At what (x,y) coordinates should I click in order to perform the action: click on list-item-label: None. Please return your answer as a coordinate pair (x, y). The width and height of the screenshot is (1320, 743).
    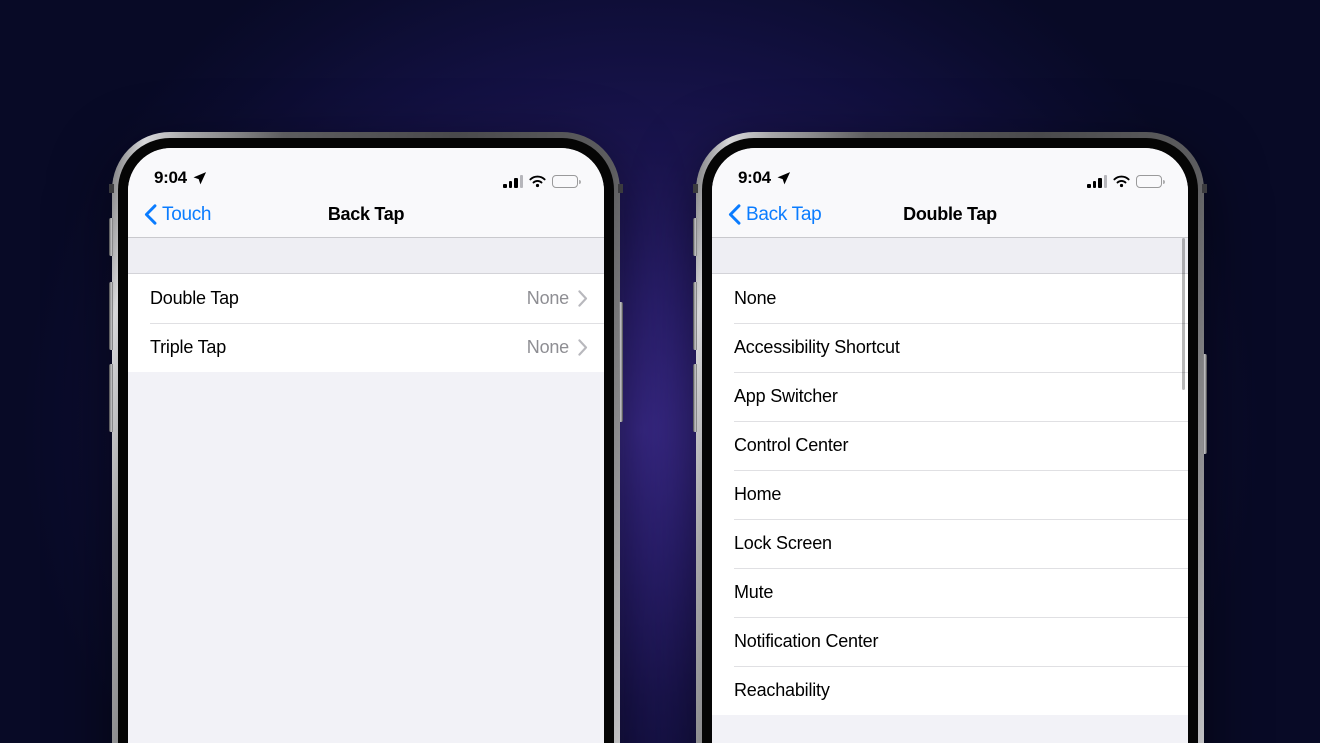
    Looking at the image, I should click on (755, 298).